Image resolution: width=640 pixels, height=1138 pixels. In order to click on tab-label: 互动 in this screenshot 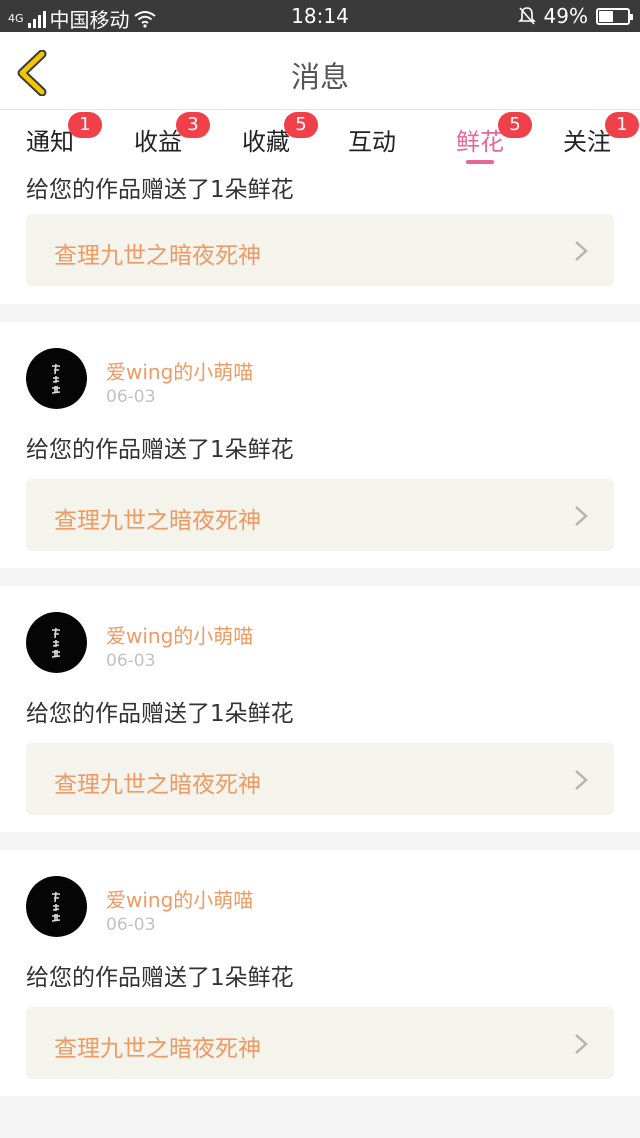, I will do `click(372, 142)`.